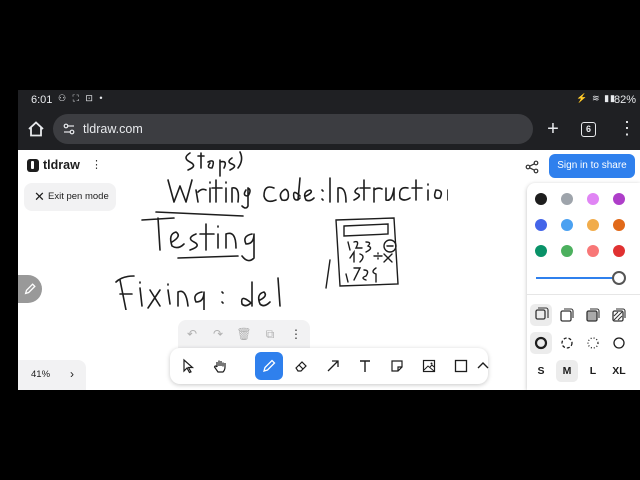 This screenshot has width=640, height=480. I want to click on fill-solid-button, so click(593, 315).